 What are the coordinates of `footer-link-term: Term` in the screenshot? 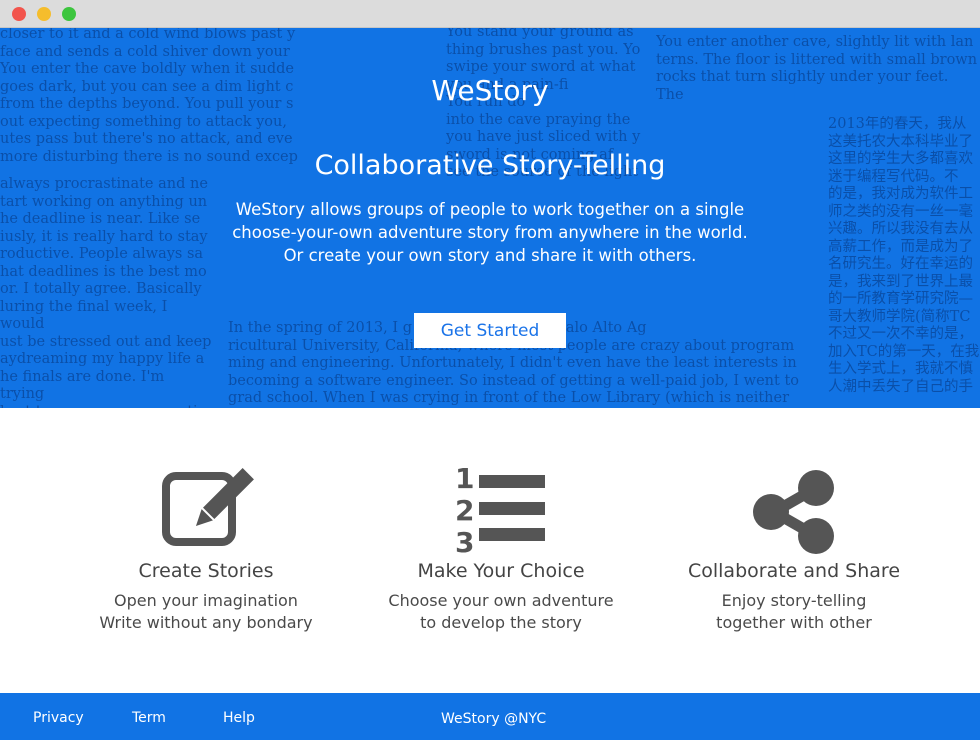 It's located at (149, 718).